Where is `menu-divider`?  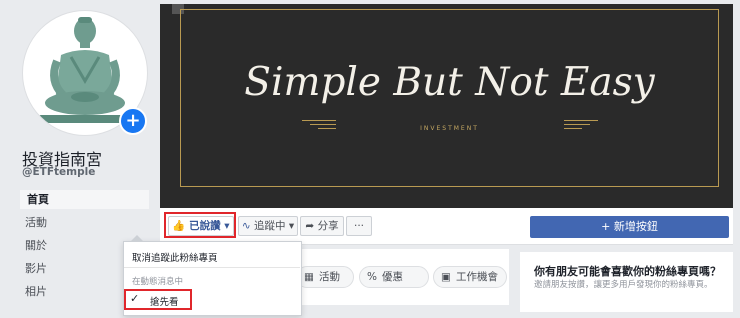 menu-divider is located at coordinates (212, 267).